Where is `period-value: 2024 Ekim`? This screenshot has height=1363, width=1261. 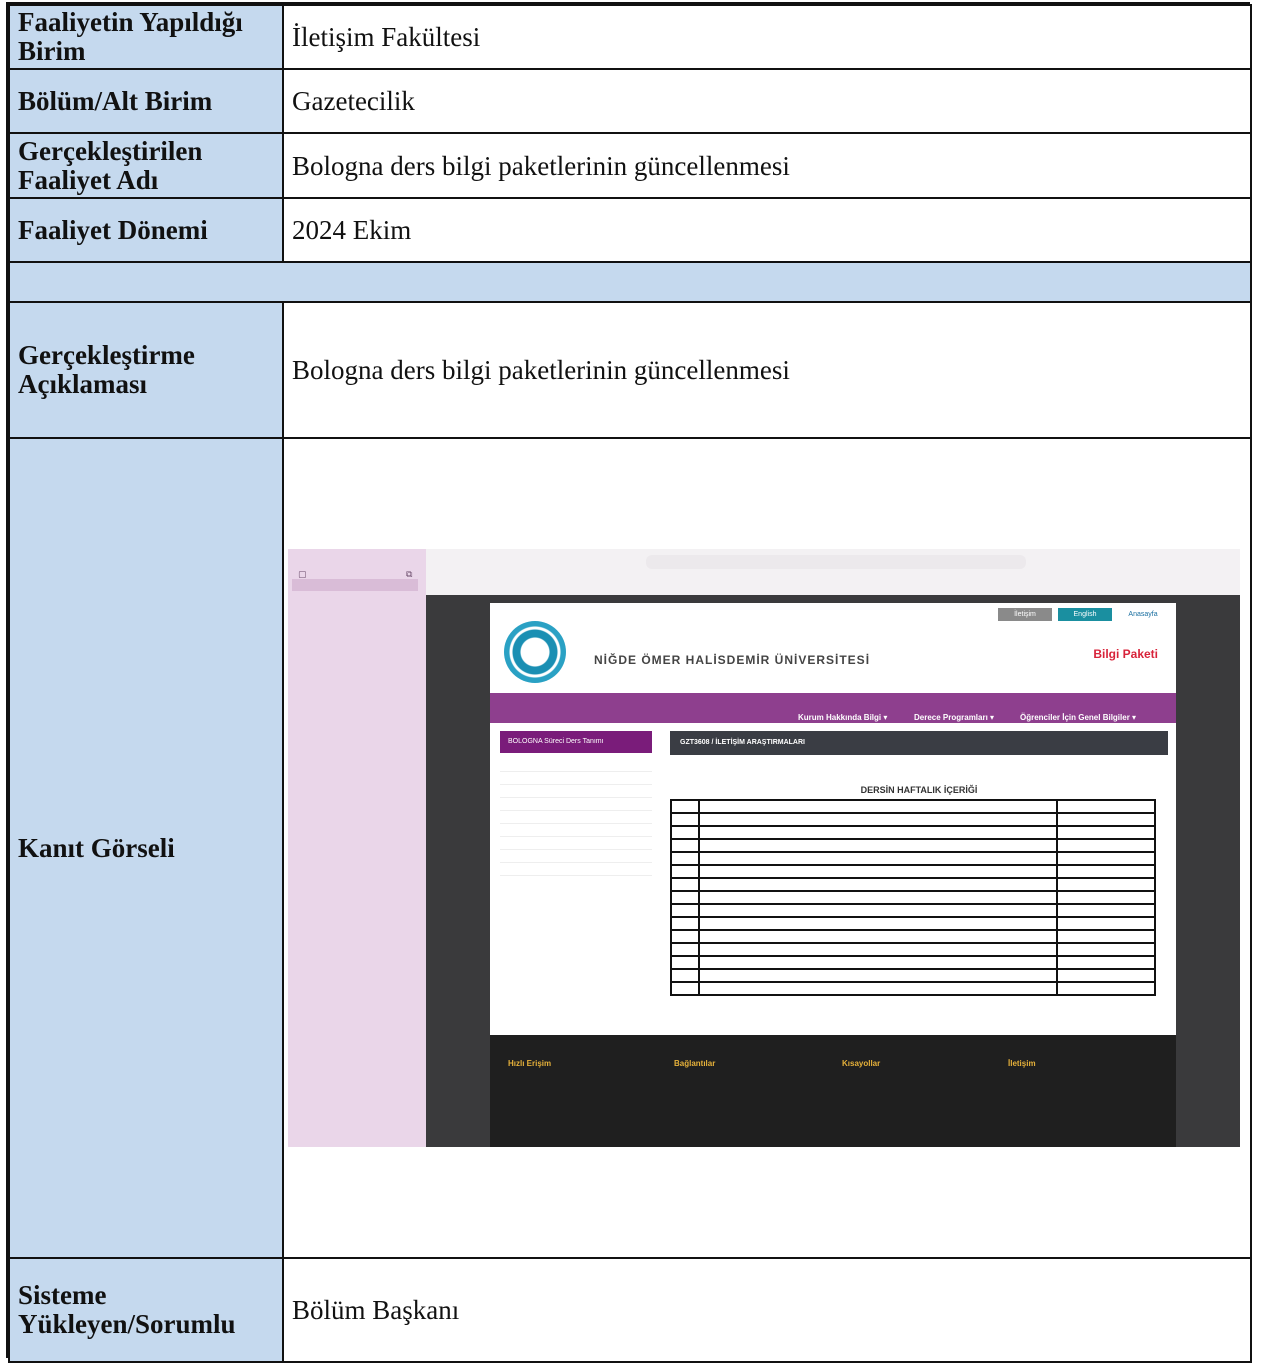 period-value: 2024 Ekim is located at coordinates (767, 230).